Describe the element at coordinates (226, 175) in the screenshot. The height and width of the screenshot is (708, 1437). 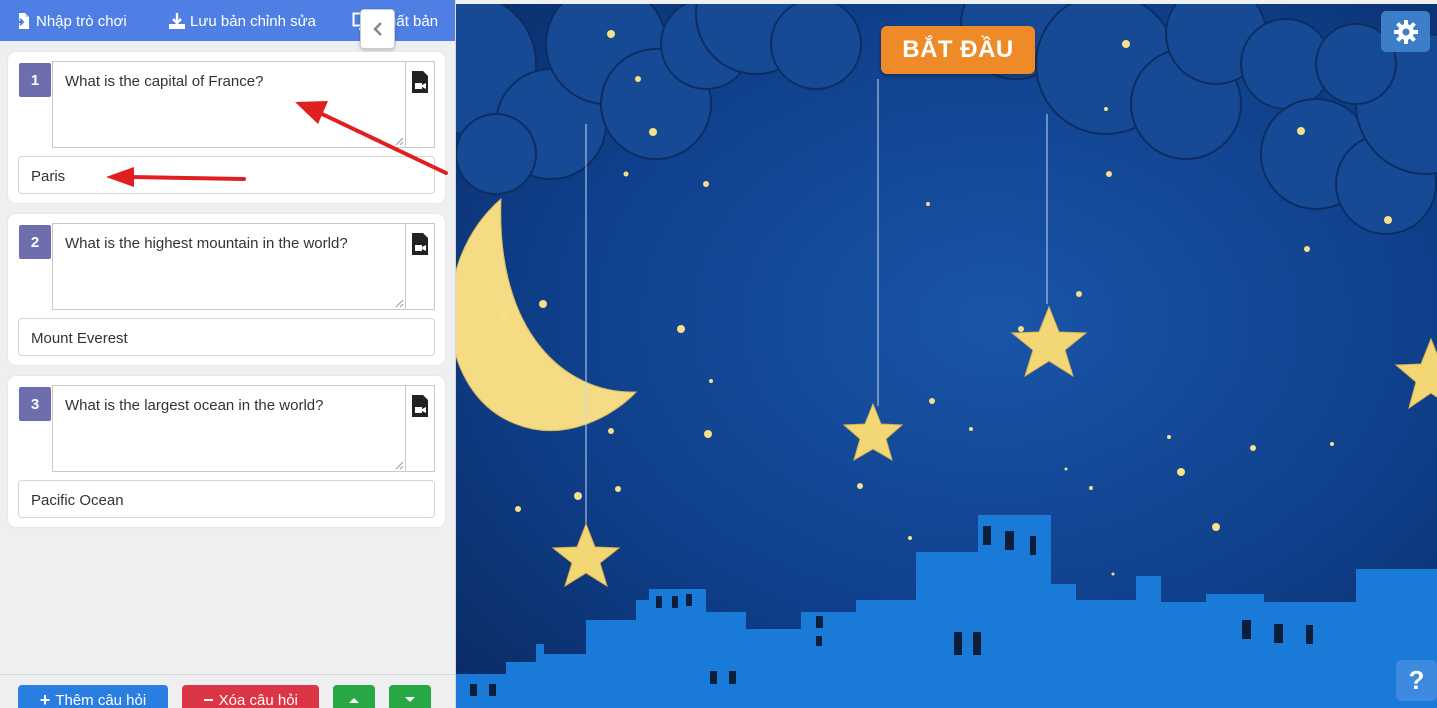
I see `answer-input: Paris` at that location.